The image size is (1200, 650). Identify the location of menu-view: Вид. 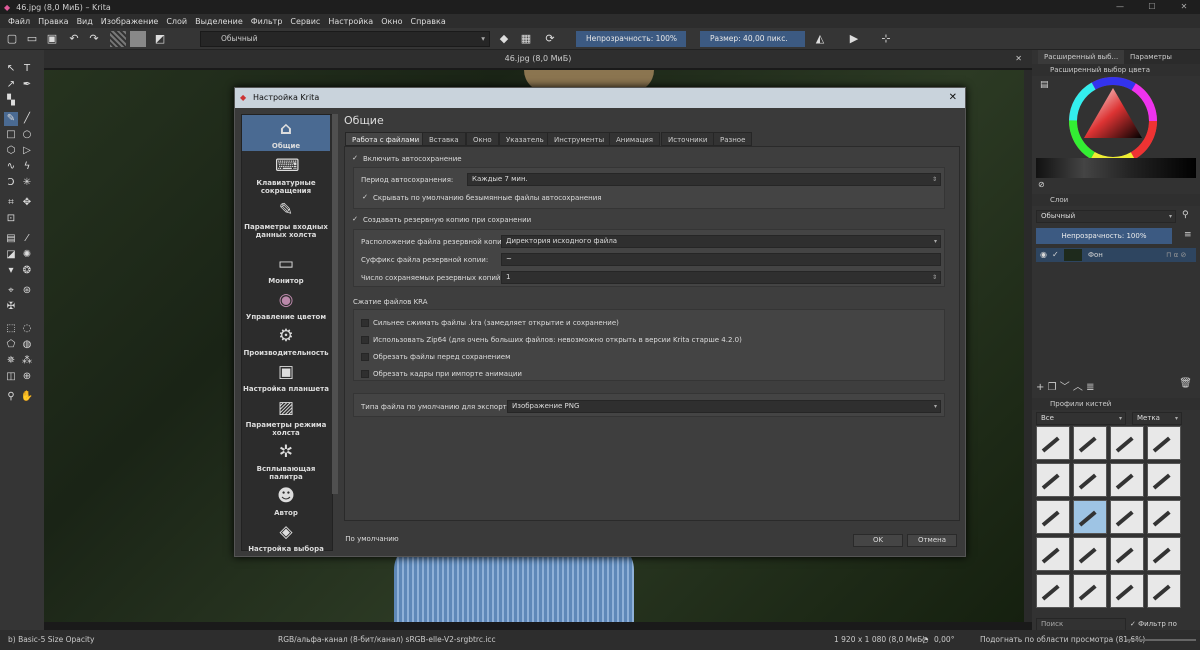
(85, 21).